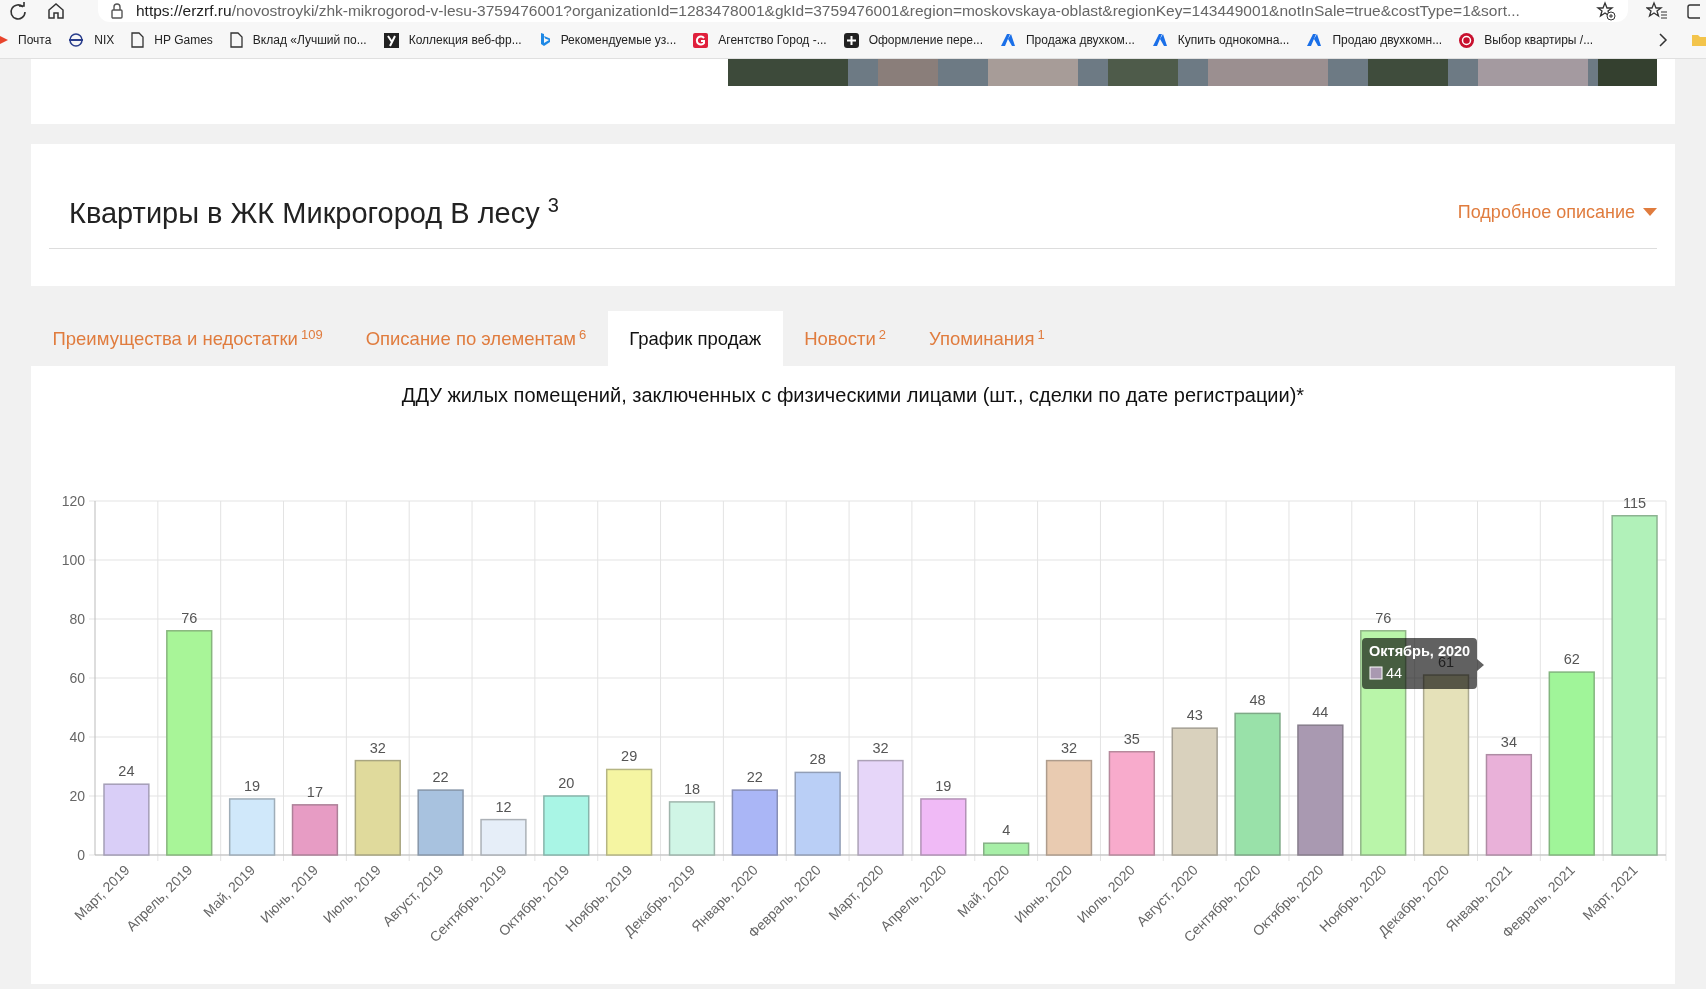 This screenshot has height=989, width=1706. What do you see at coordinates (314, 791) in the screenshot?
I see `value-label: 17` at bounding box center [314, 791].